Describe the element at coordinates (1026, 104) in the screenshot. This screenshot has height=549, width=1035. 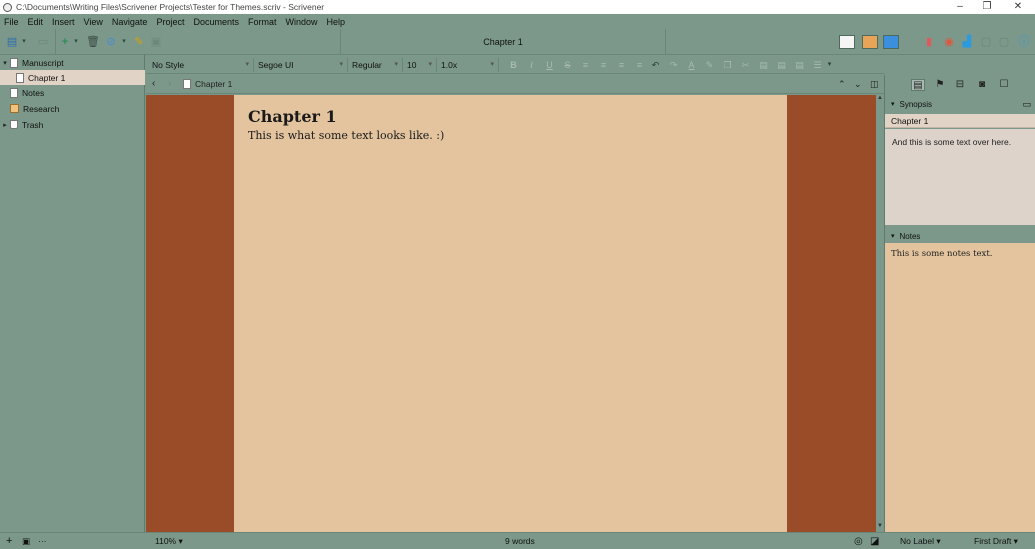
I see `image-toggle-icon: ▭` at that location.